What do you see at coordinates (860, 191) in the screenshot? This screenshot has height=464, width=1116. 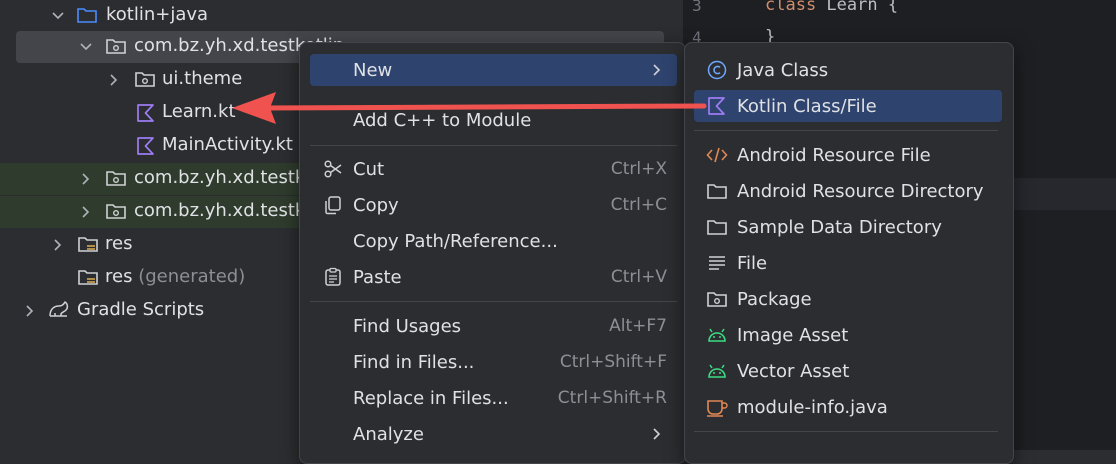 I see `submenu-item-label: Android Resource Directory` at bounding box center [860, 191].